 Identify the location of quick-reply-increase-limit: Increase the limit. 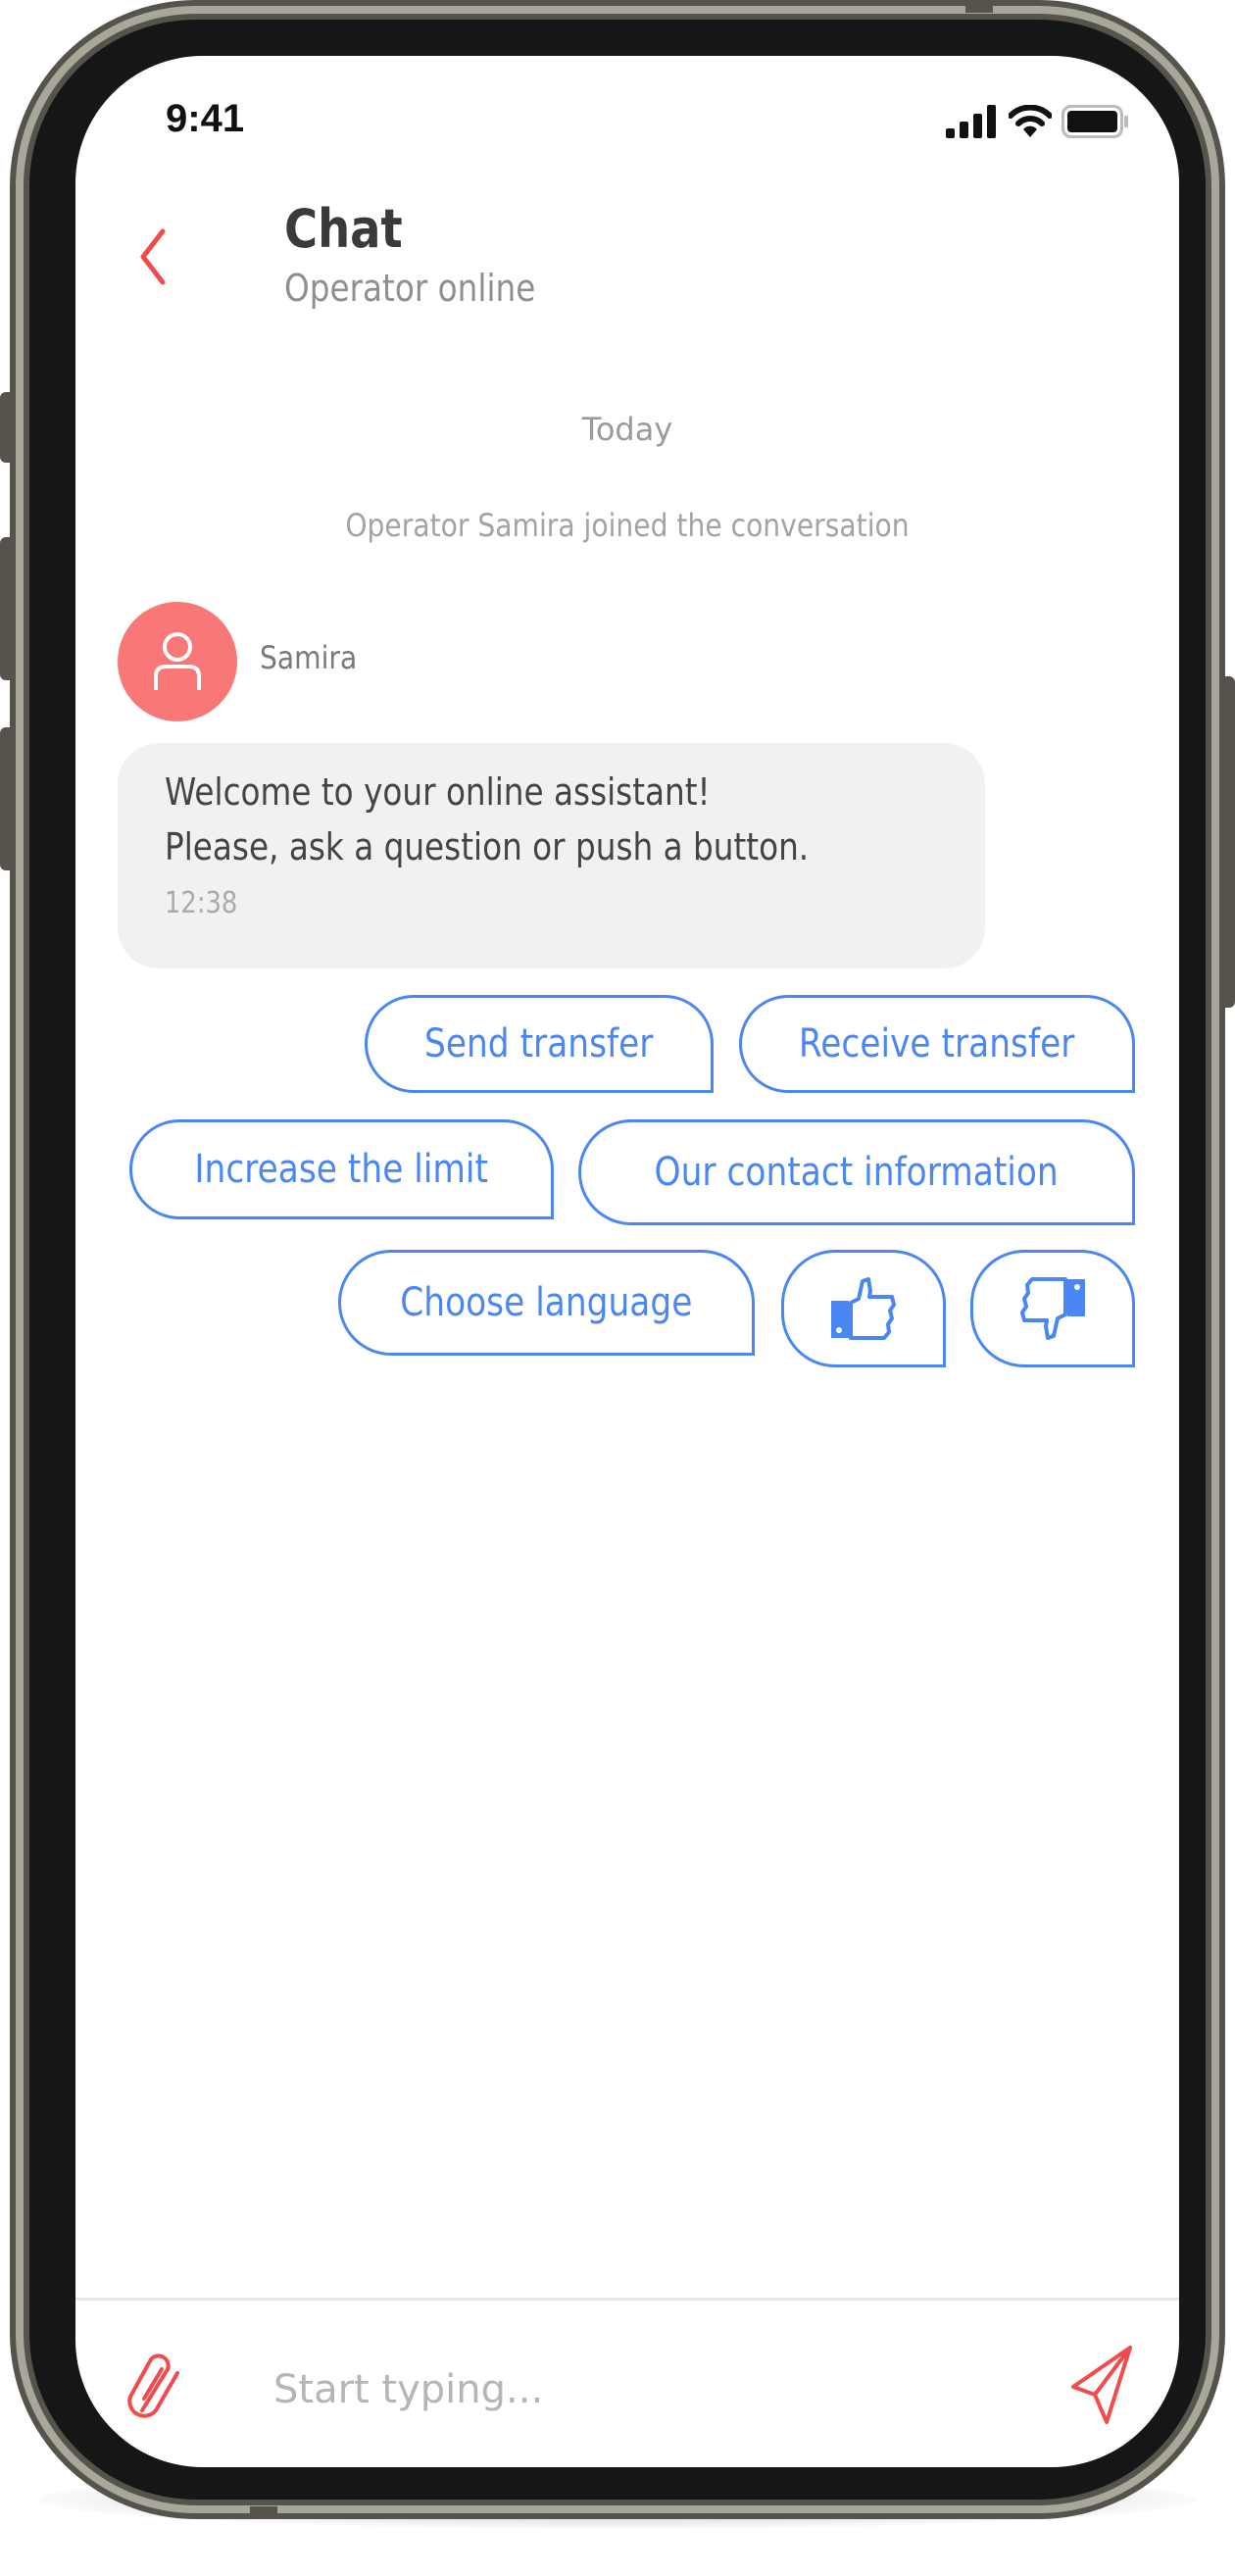
(341, 1169).